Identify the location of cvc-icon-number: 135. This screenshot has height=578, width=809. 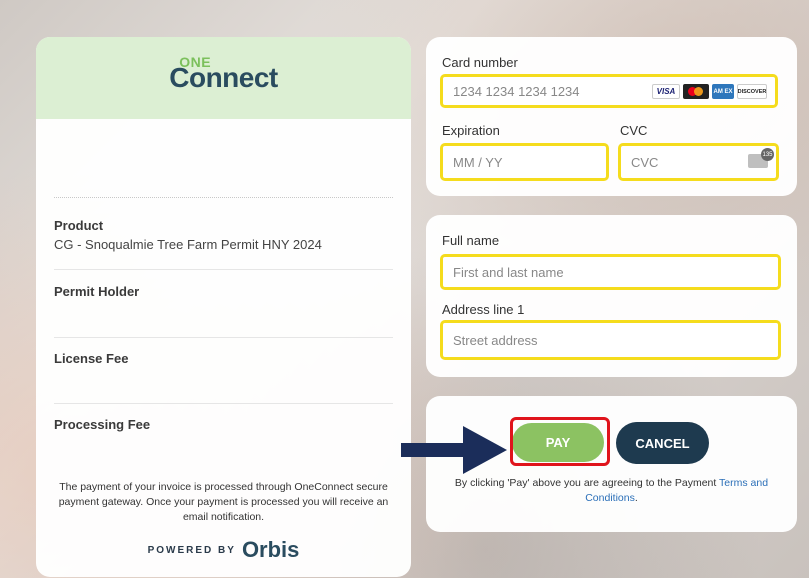
(767, 154).